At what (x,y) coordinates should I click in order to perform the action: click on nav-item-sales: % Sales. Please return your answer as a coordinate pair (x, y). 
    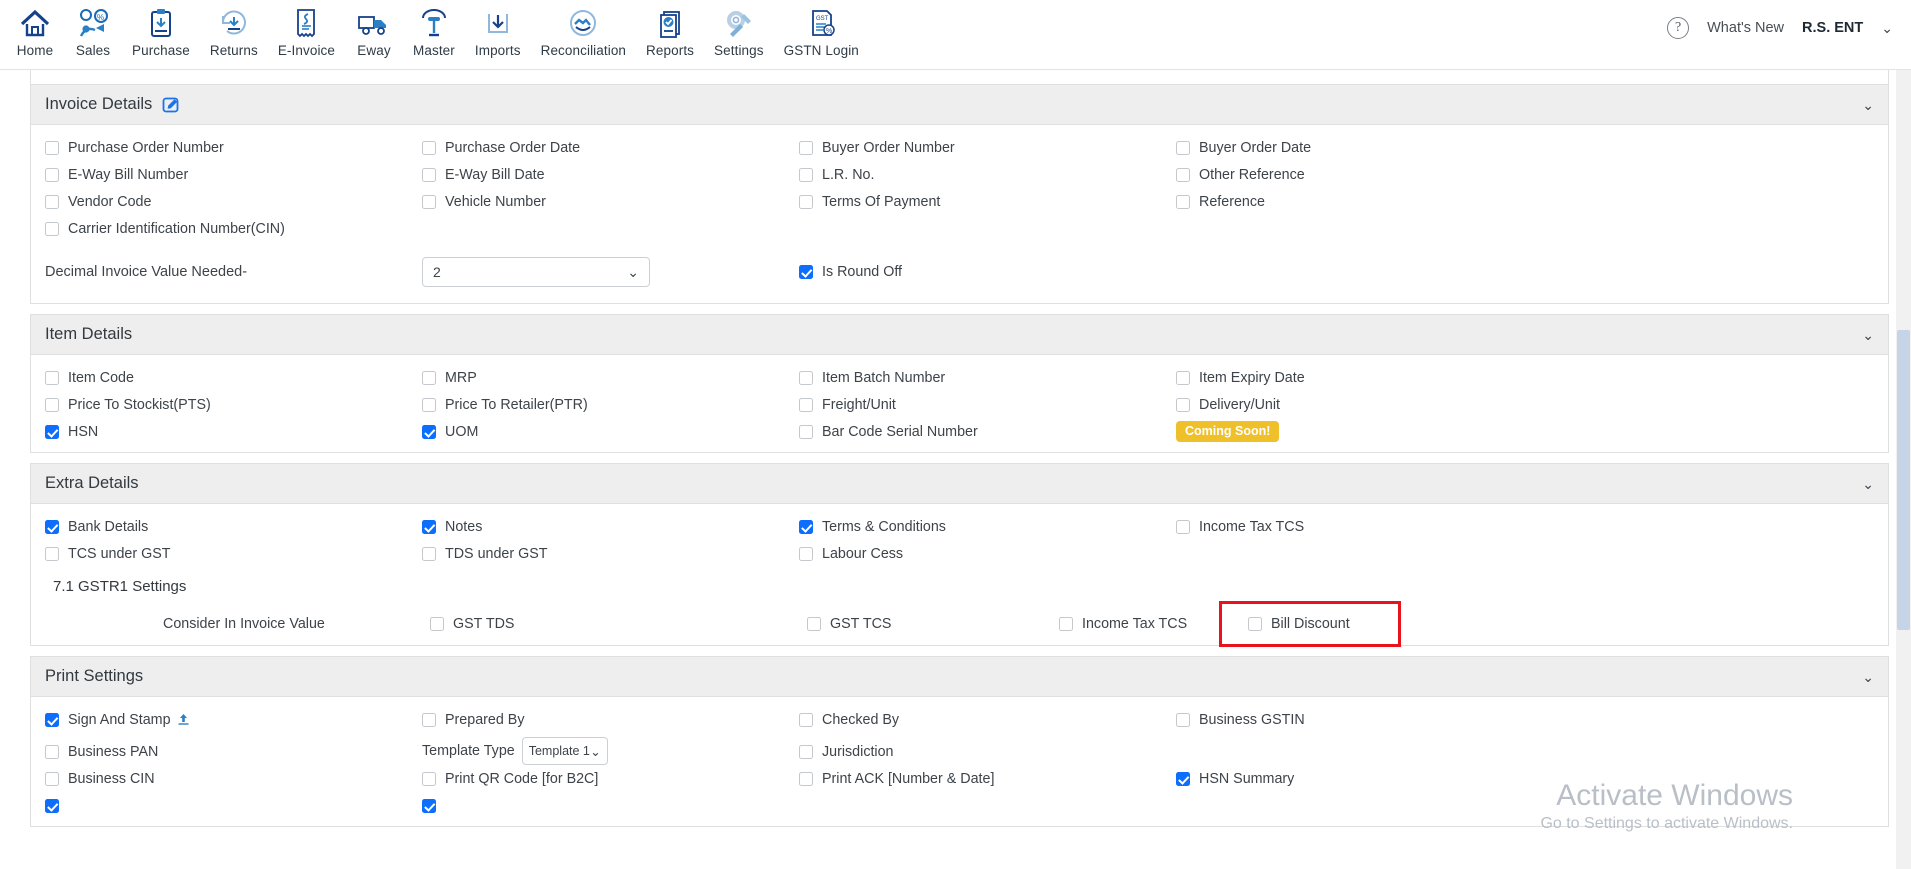
    Looking at the image, I should click on (93, 29).